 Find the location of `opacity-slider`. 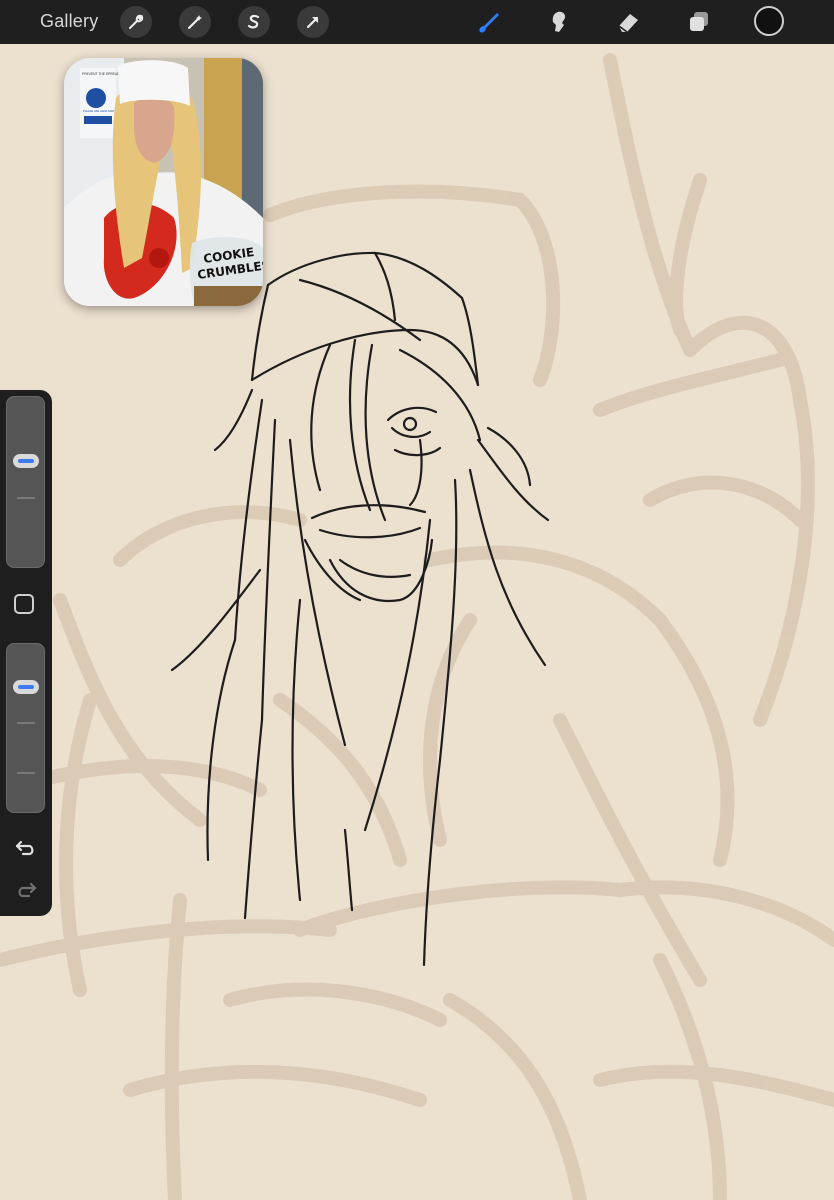

opacity-slider is located at coordinates (25, 728).